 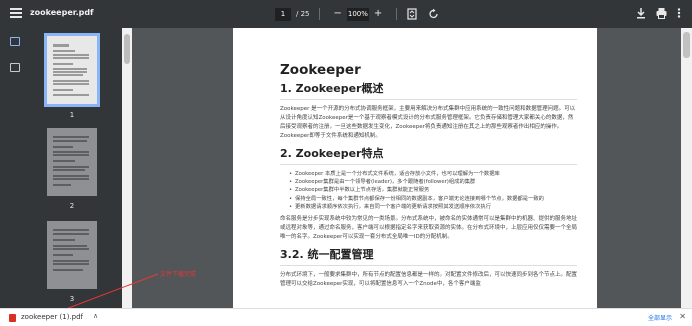 I want to click on toolbar-actions, so click(x=658, y=13).